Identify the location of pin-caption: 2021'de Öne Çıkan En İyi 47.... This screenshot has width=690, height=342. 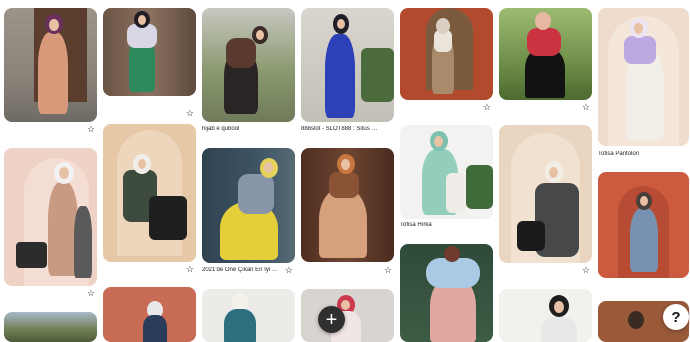
(241, 270).